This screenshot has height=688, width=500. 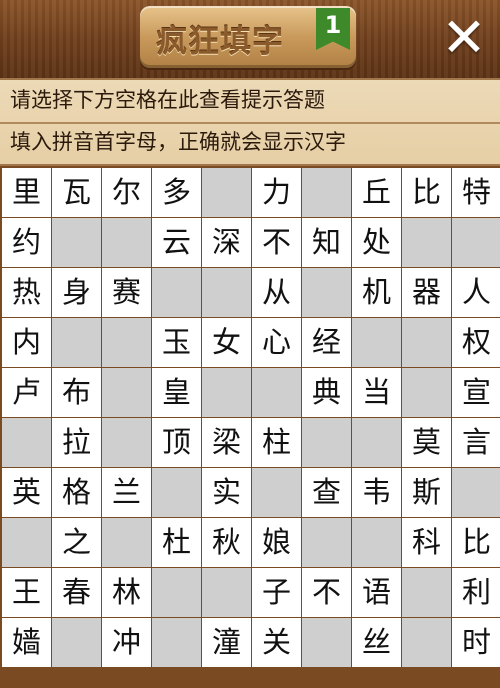 I want to click on grid-cell-filled: 知, so click(x=326, y=242).